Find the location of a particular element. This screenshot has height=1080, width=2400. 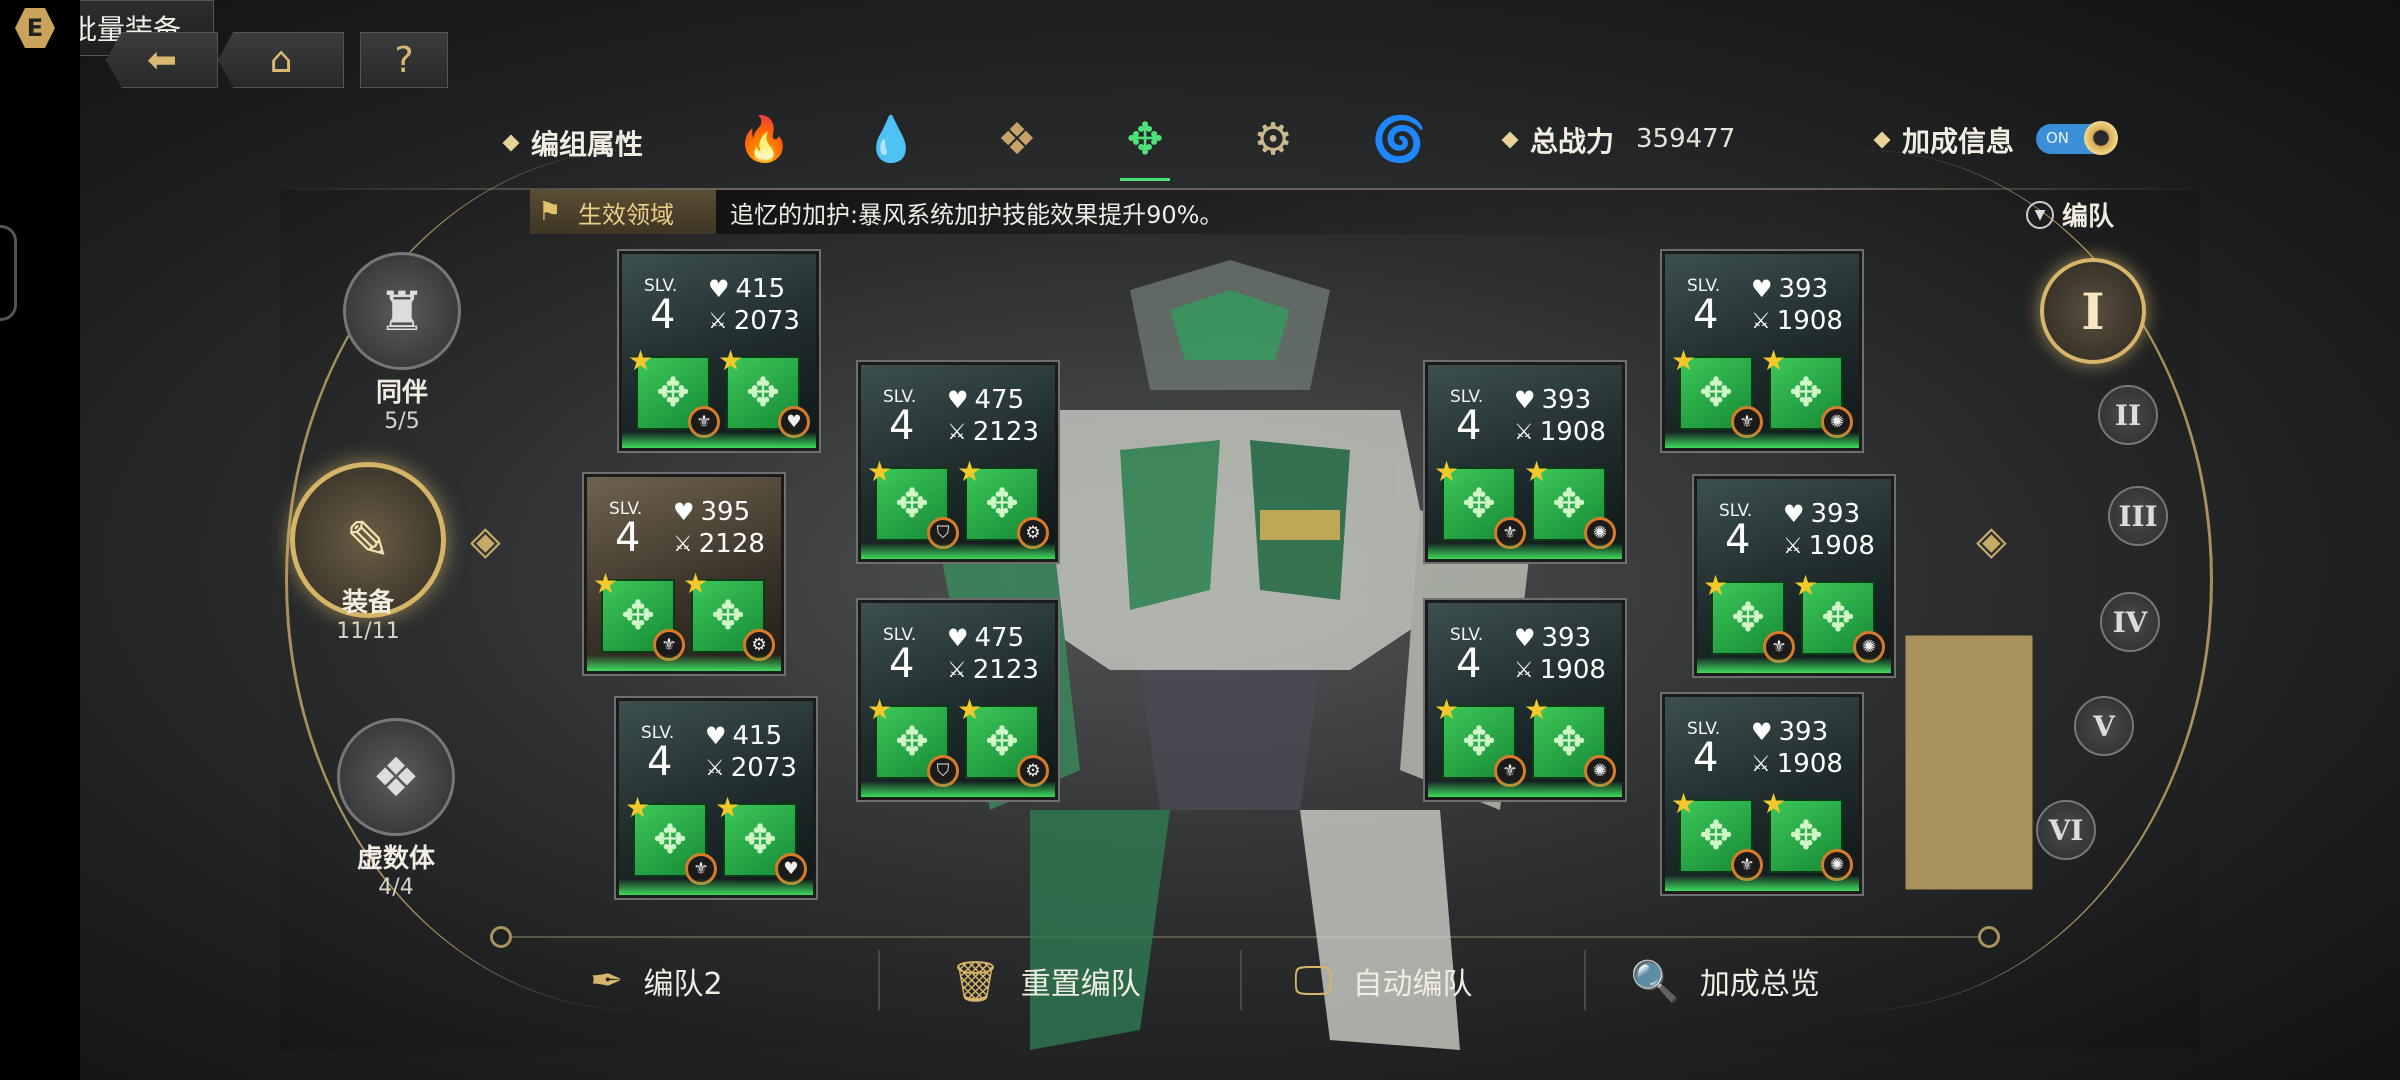

frame-dot-right is located at coordinates (1989, 937).